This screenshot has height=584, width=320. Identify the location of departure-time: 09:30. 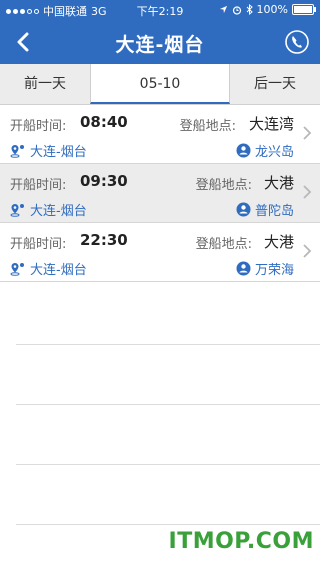
(104, 181).